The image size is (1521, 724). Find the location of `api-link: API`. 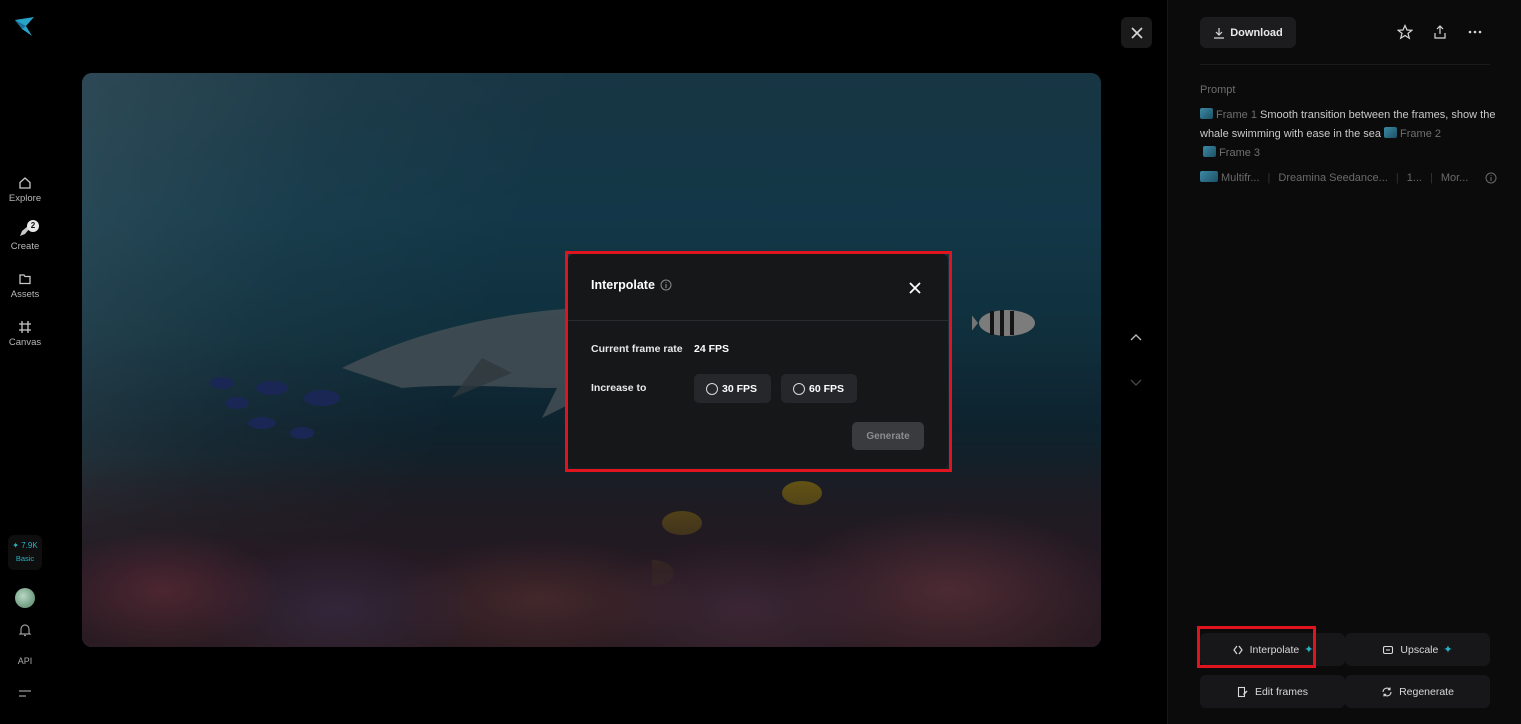

api-link: API is located at coordinates (25, 661).